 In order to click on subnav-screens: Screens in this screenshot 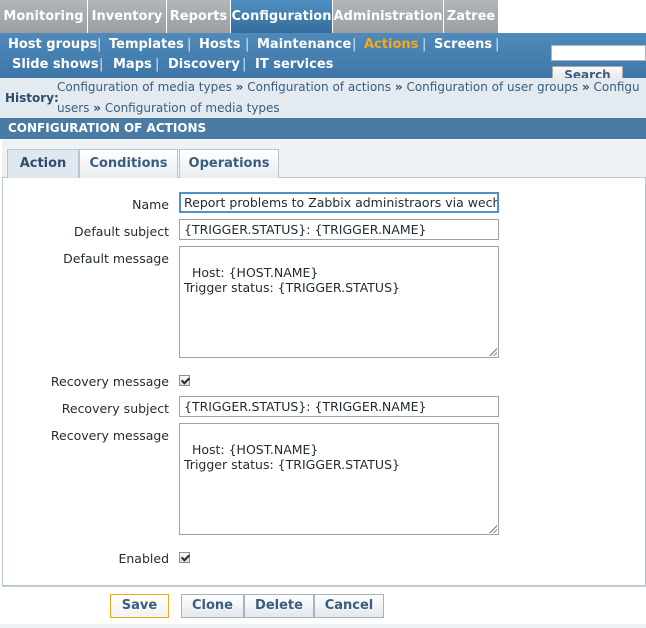, I will do `click(463, 44)`.